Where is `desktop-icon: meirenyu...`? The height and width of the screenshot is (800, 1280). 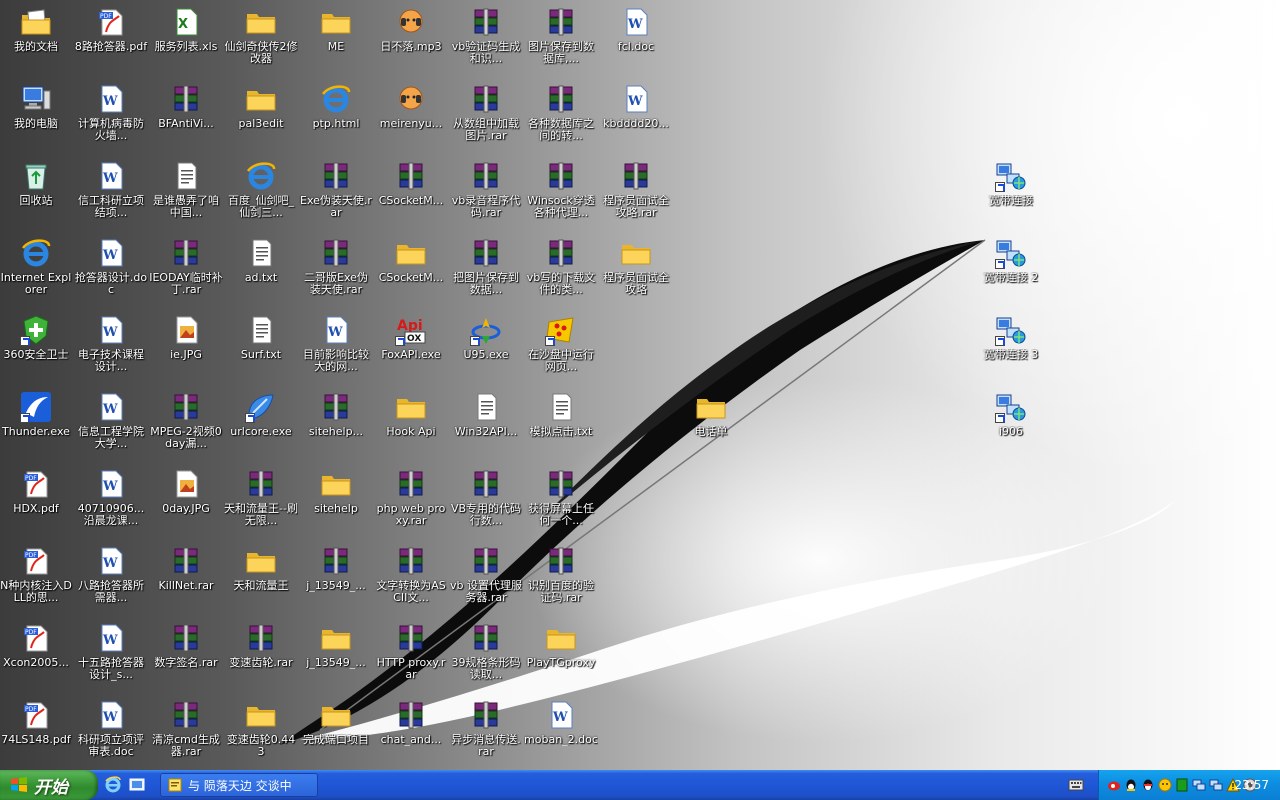 desktop-icon: meirenyu... is located at coordinates (411, 119).